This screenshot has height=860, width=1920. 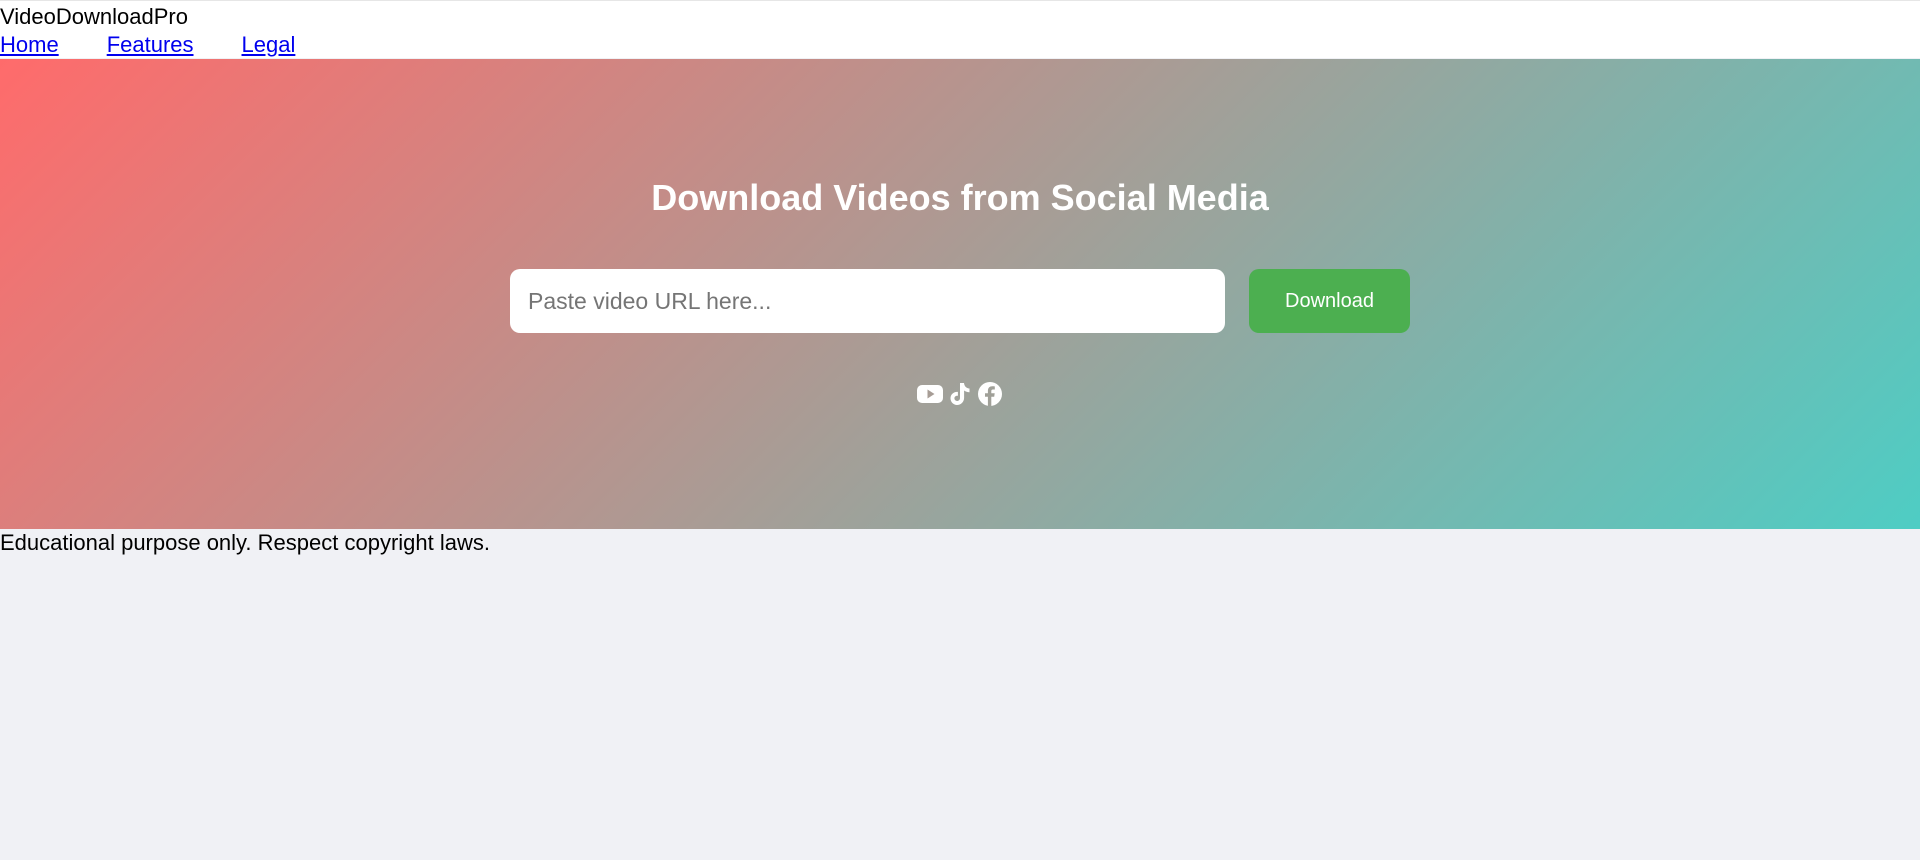 I want to click on nav-link-home: Home, so click(x=29, y=45).